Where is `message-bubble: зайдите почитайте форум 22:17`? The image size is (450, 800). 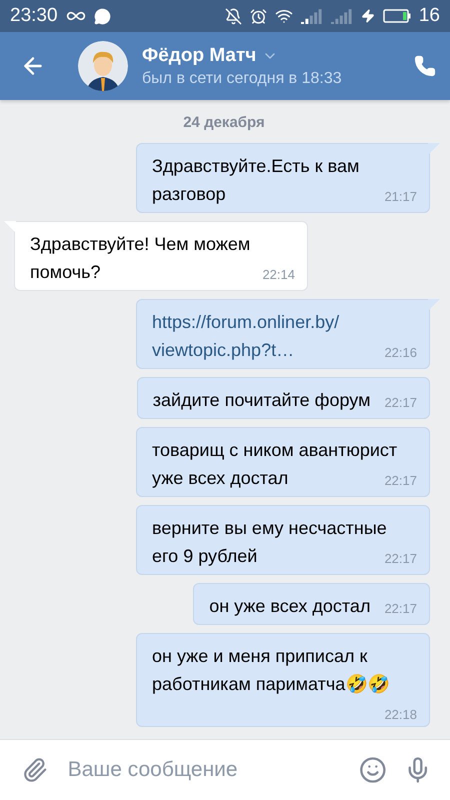 message-bubble: зайдите почитайте форум 22:17 is located at coordinates (283, 398).